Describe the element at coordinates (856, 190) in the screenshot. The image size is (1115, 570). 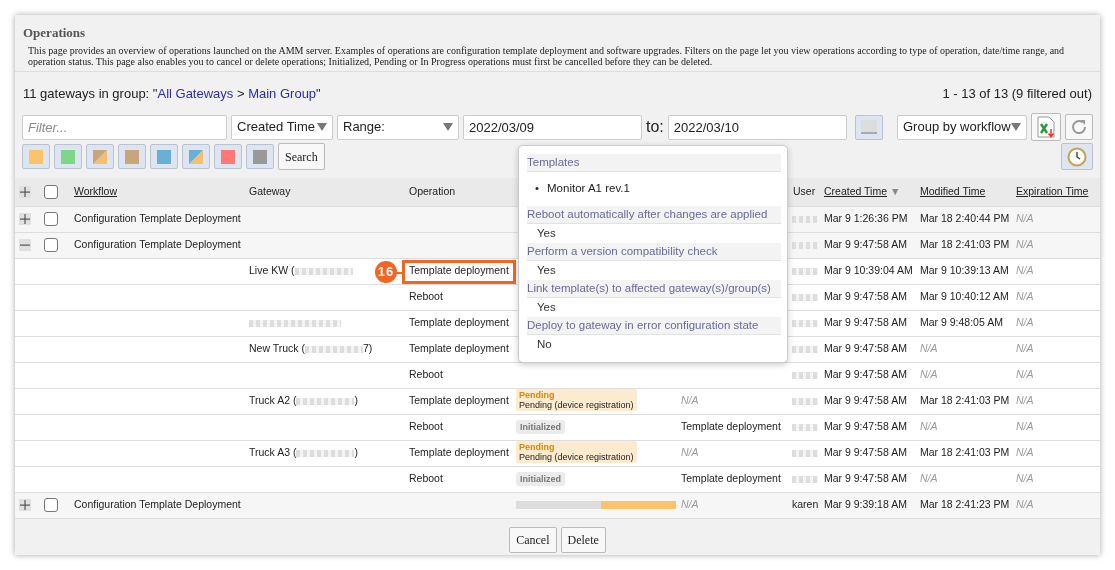
I see `column-header-link: Created Time` at that location.